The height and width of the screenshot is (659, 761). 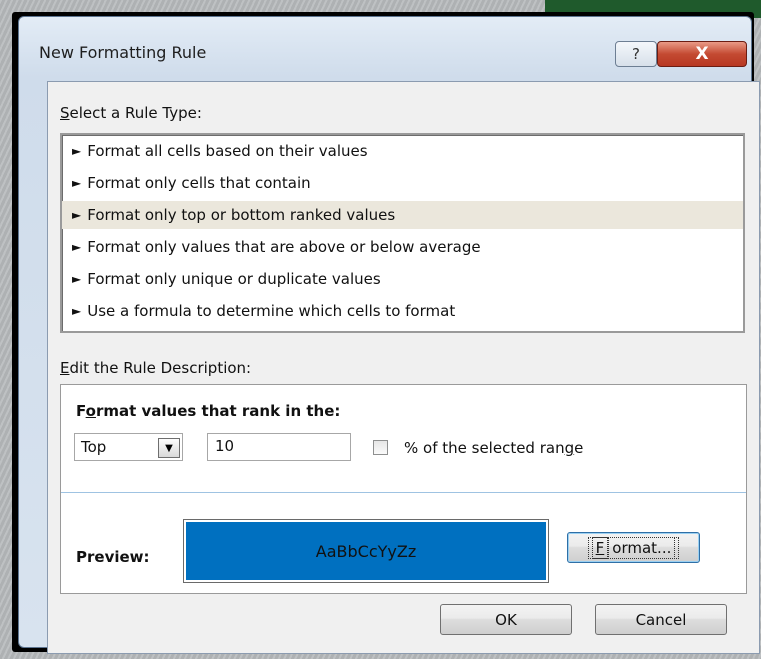 I want to click on preview-sample: AaBbCcYyZz, so click(x=366, y=551).